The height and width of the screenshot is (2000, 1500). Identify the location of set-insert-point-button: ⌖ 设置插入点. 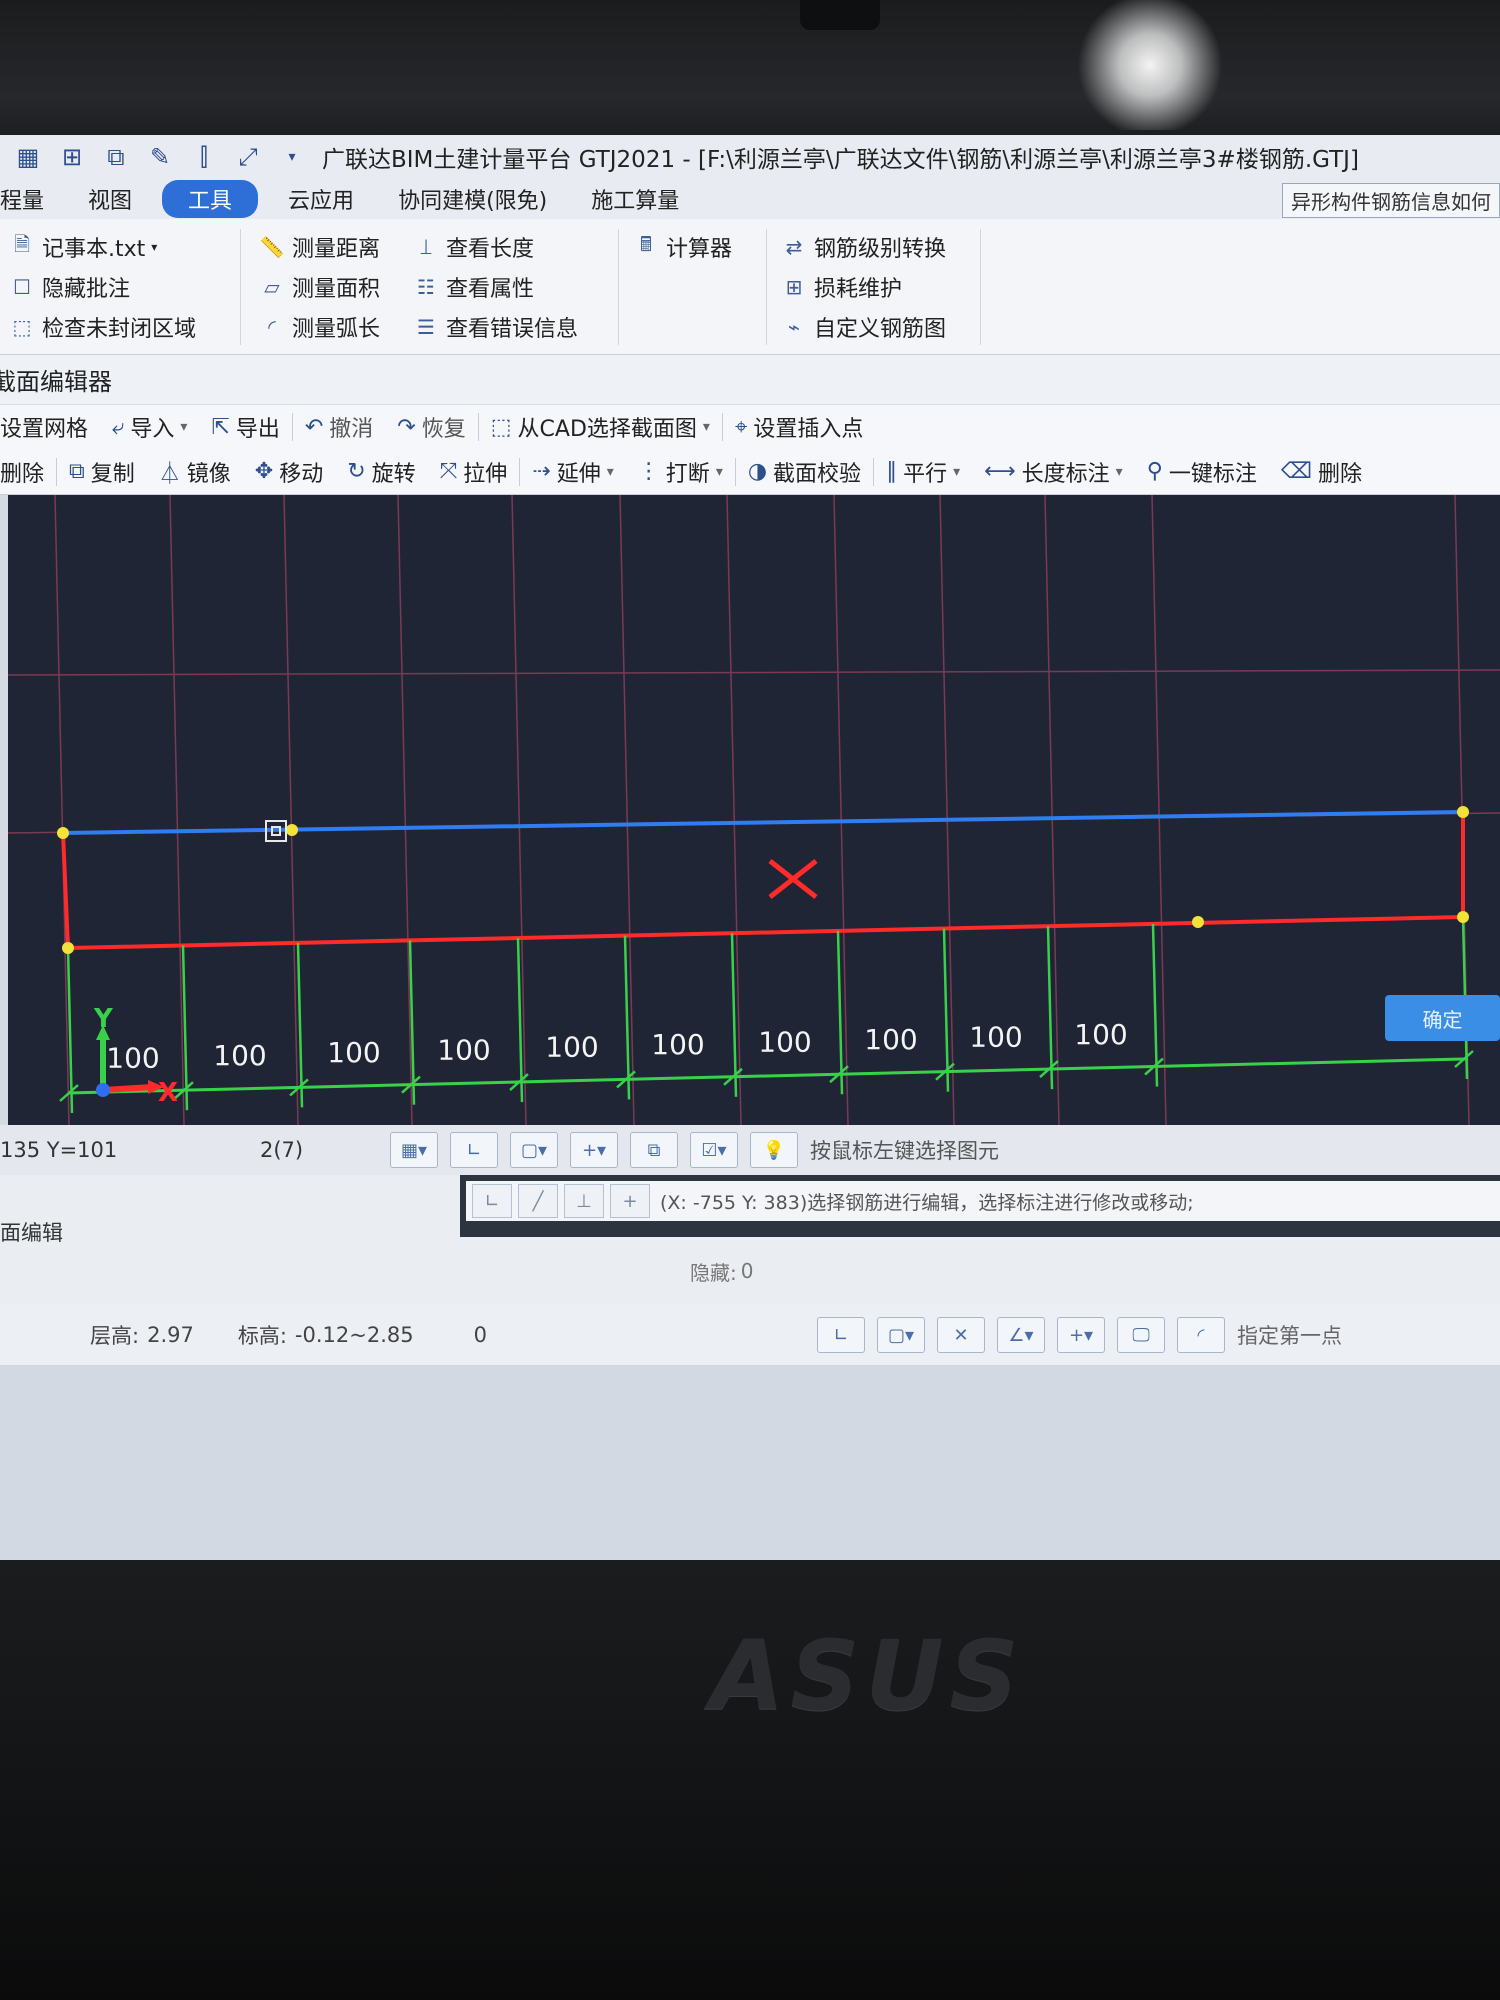
(799, 427).